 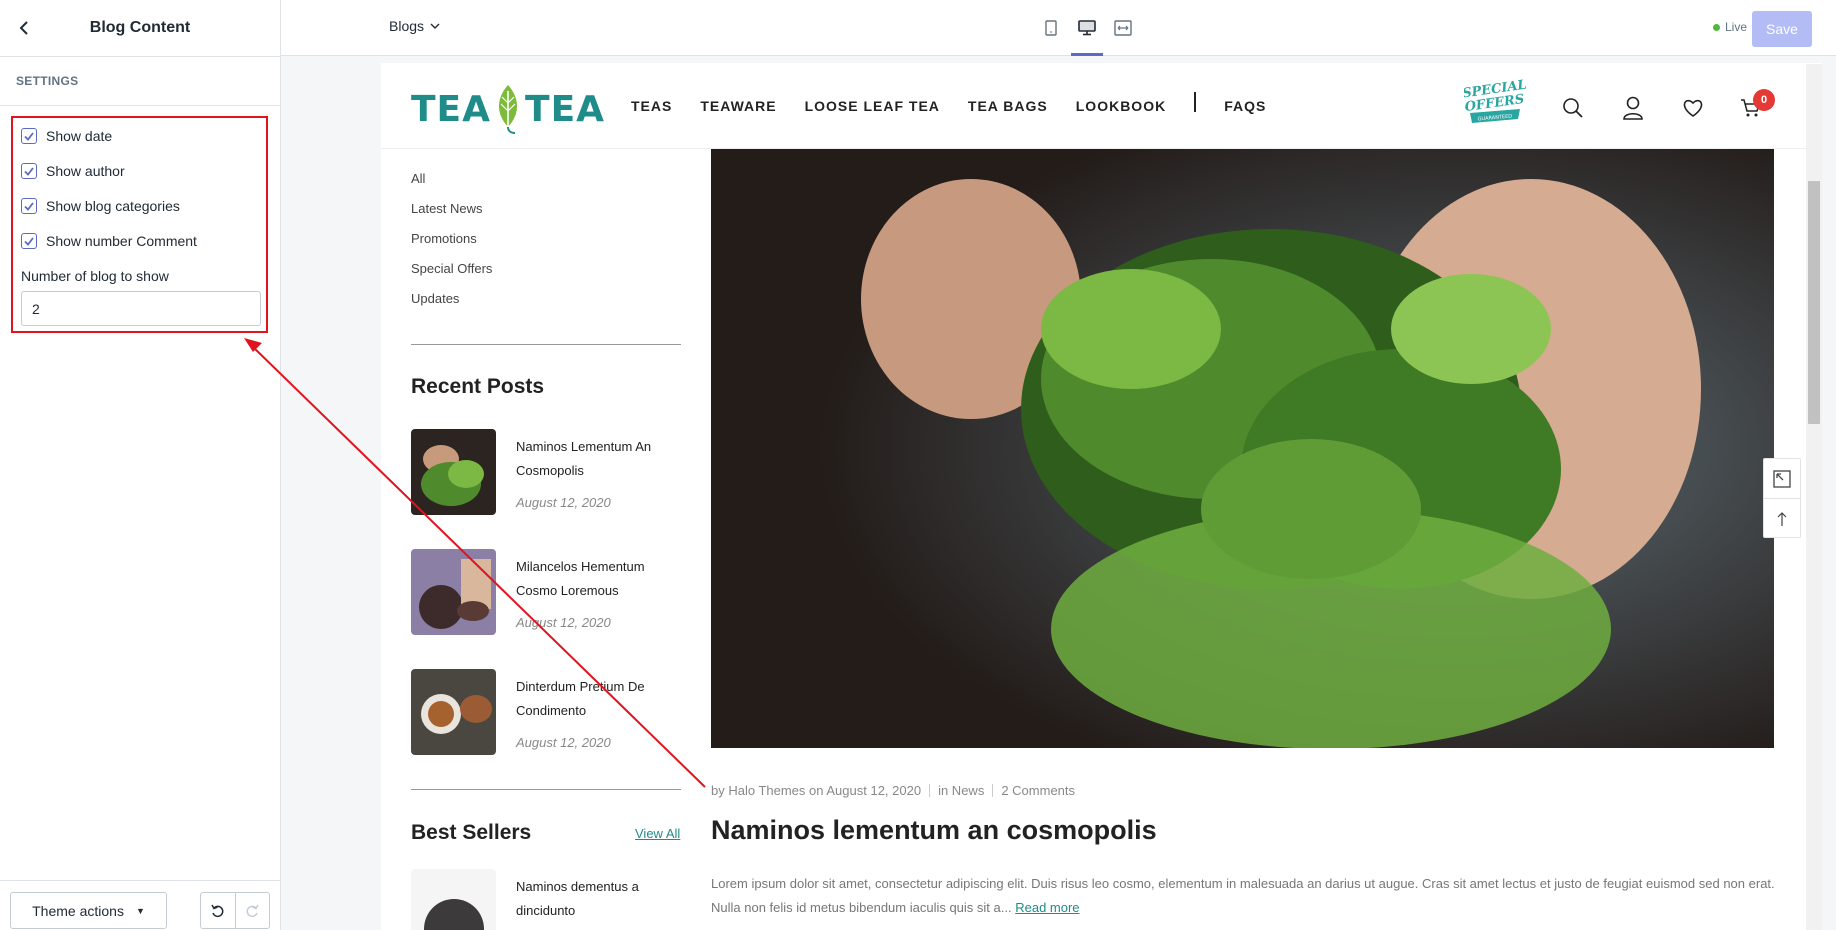 What do you see at coordinates (738, 106) in the screenshot?
I see `nav-item-teaware: TEAWARE` at bounding box center [738, 106].